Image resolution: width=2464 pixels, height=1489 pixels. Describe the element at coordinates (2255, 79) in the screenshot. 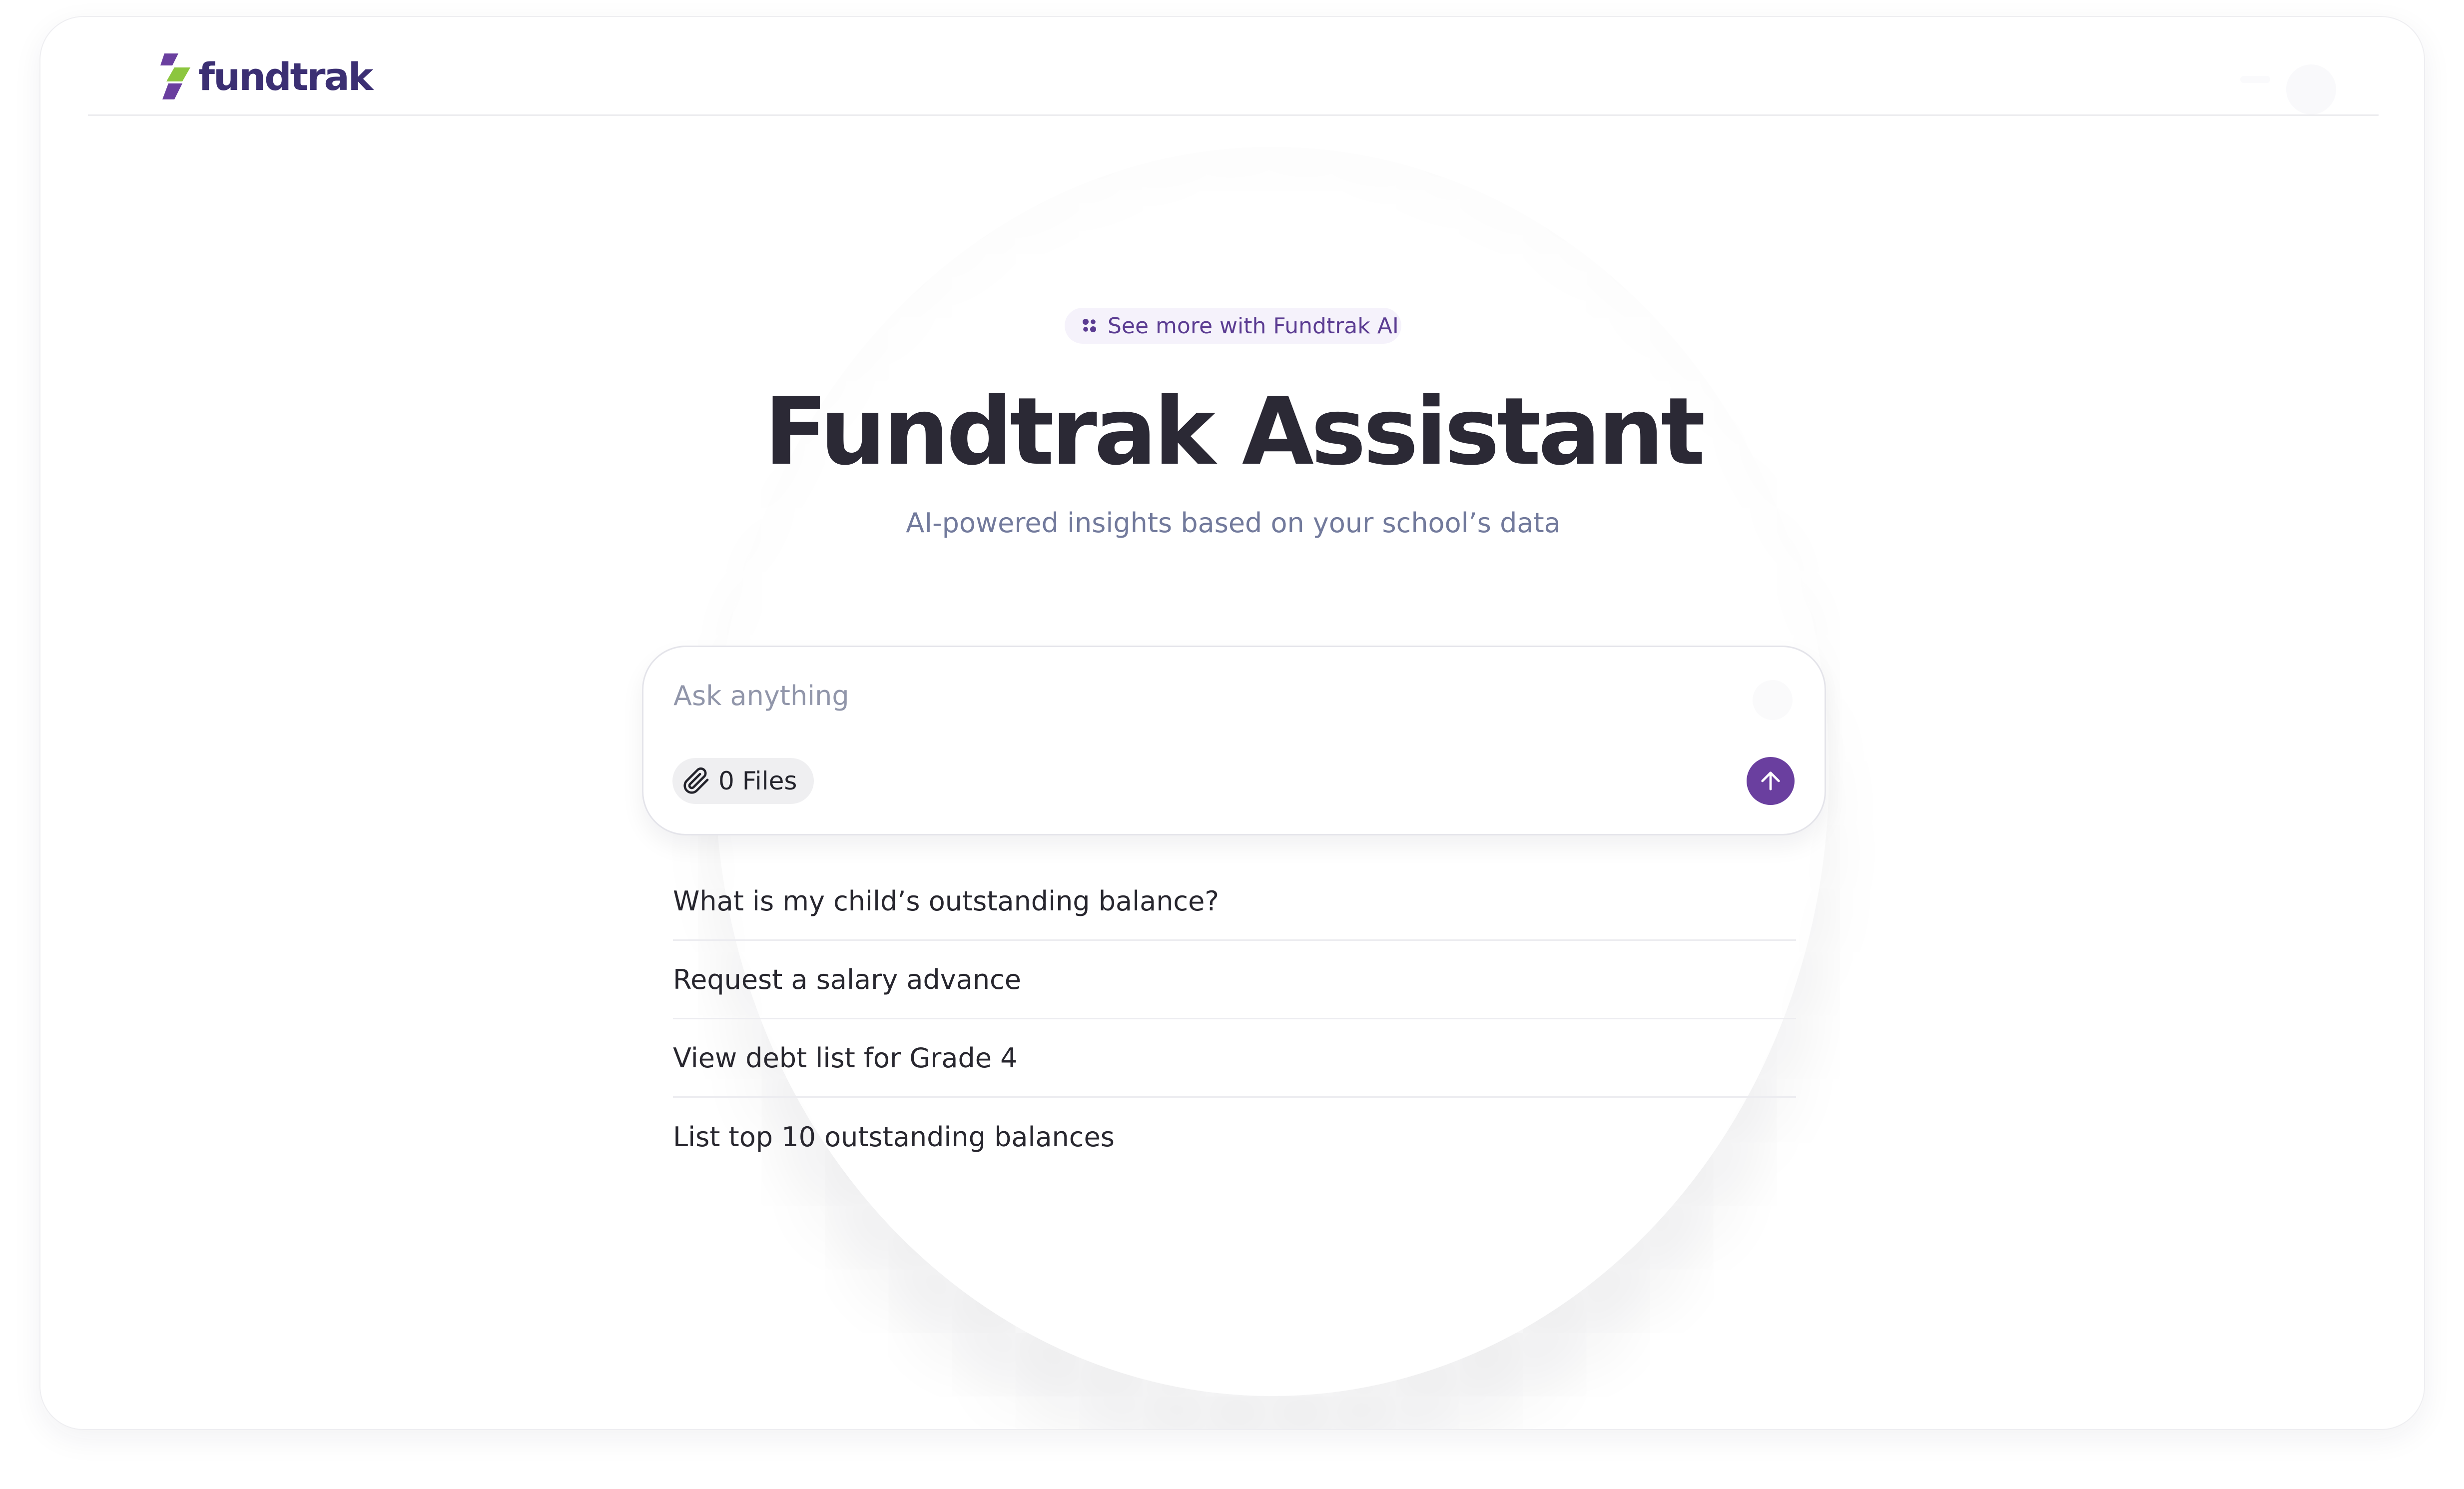

I see `user-name-placeholder` at that location.